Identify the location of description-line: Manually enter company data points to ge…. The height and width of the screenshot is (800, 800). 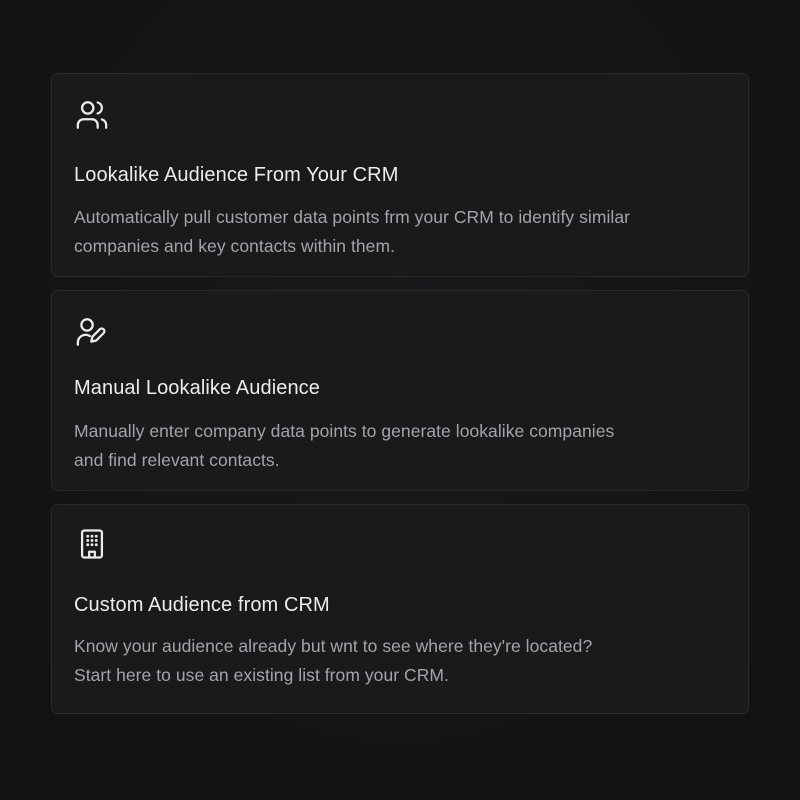
(344, 431).